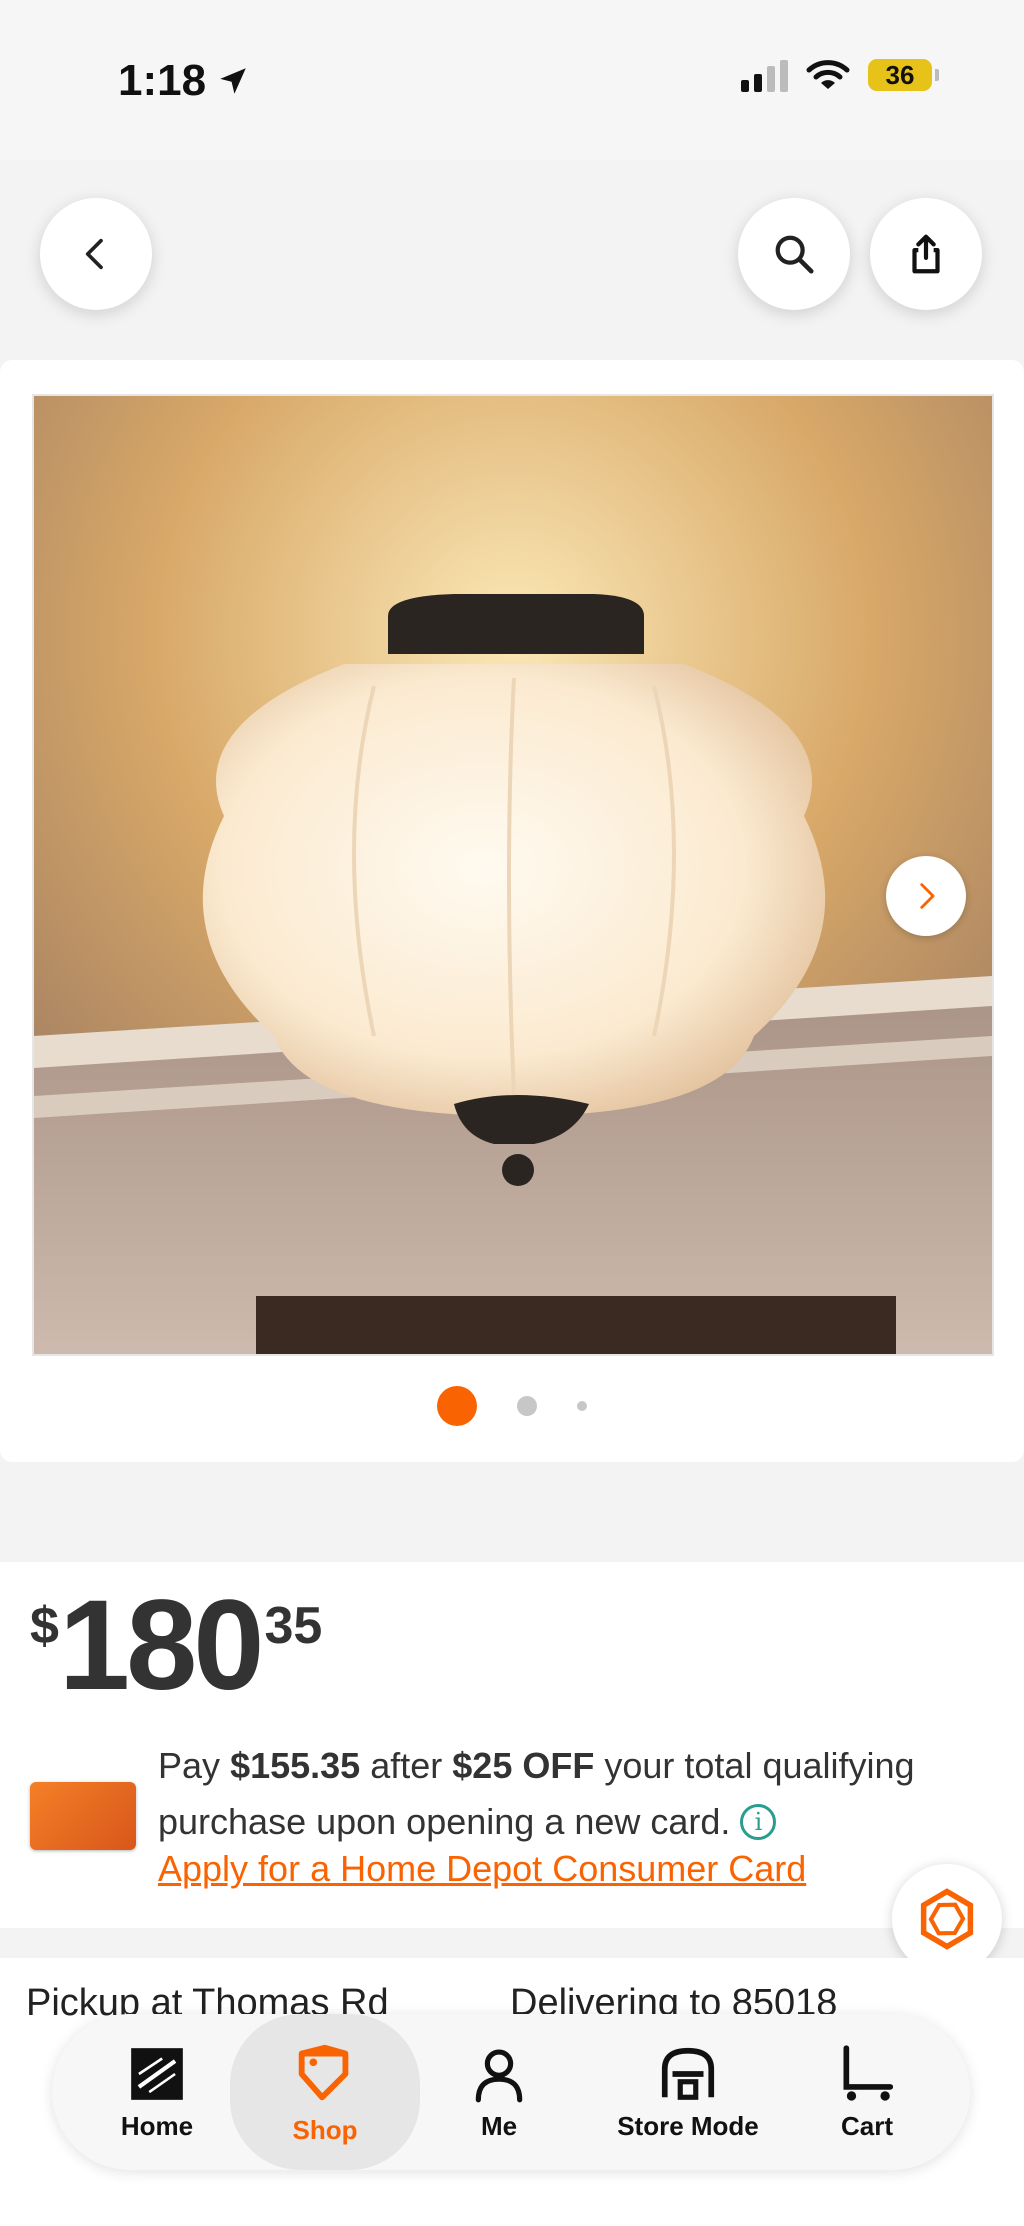 The image size is (1024, 2226). I want to click on share-icon, so click(926, 254).